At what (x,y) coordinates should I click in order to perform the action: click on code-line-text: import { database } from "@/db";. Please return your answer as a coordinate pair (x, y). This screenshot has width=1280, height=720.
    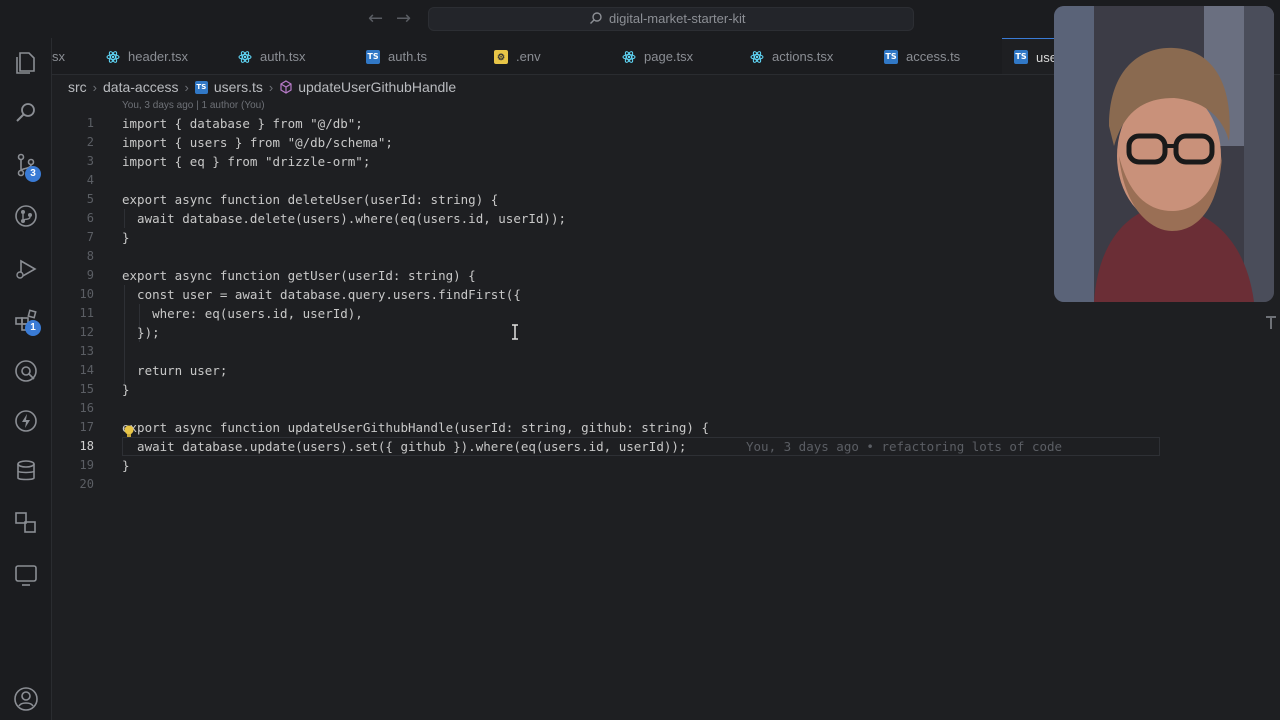
    Looking at the image, I should click on (242, 123).